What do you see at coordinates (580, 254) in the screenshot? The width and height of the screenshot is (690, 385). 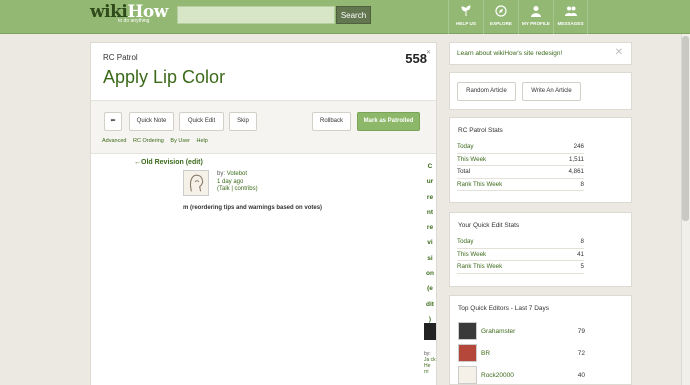 I see `stat-value: 41` at bounding box center [580, 254].